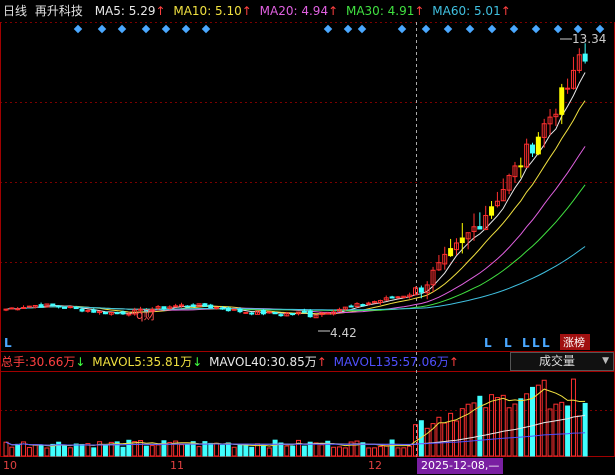  Describe the element at coordinates (574, 342) in the screenshot. I see `zhangbang-label: 涨榜` at that location.